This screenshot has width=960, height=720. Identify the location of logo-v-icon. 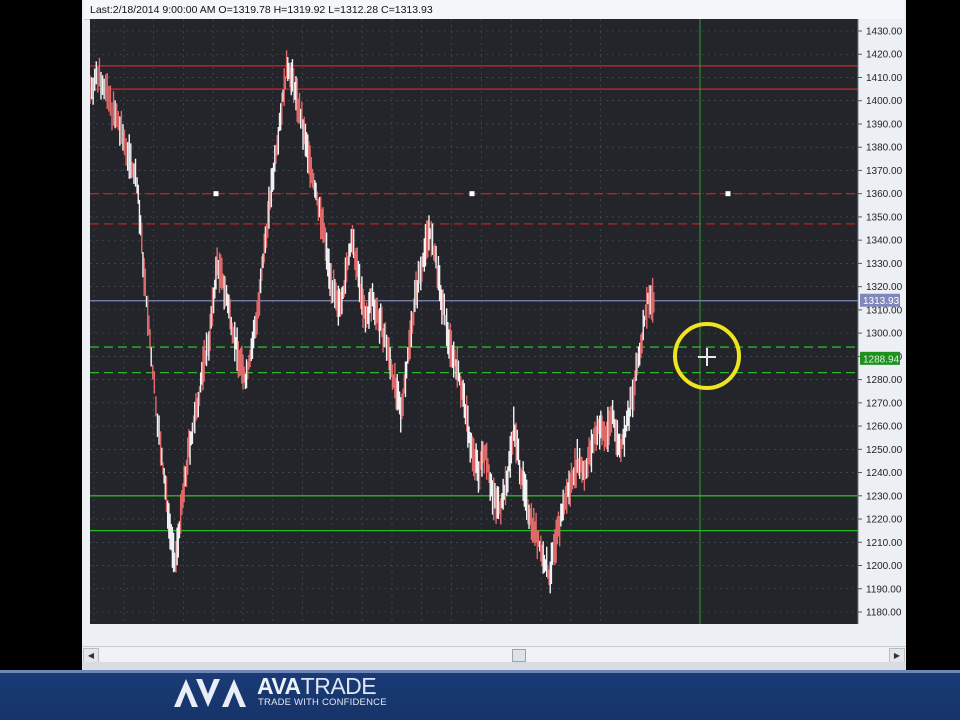
(208, 693).